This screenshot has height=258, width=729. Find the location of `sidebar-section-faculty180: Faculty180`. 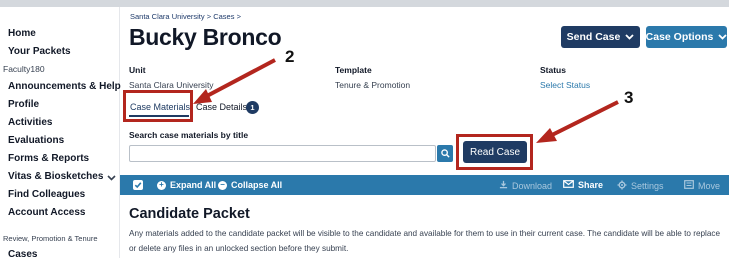

sidebar-section-faculty180: Faculty180 is located at coordinates (24, 69).